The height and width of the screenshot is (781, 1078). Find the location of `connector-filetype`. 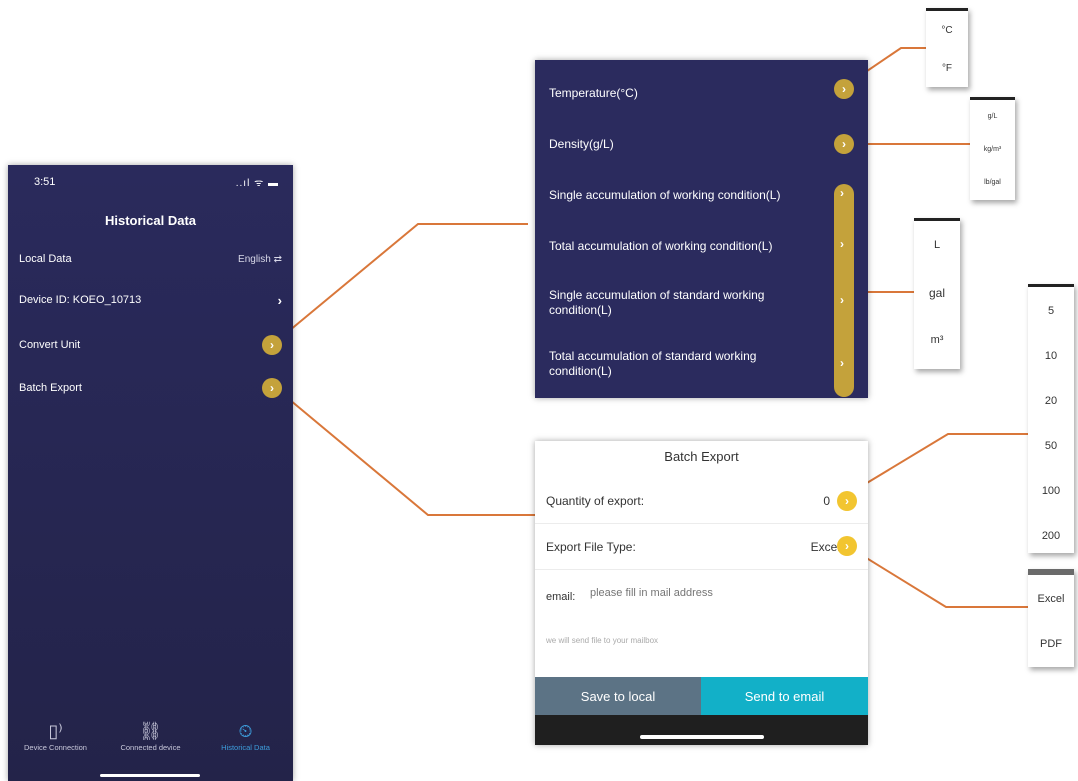

connector-filetype is located at coordinates (937, 576).